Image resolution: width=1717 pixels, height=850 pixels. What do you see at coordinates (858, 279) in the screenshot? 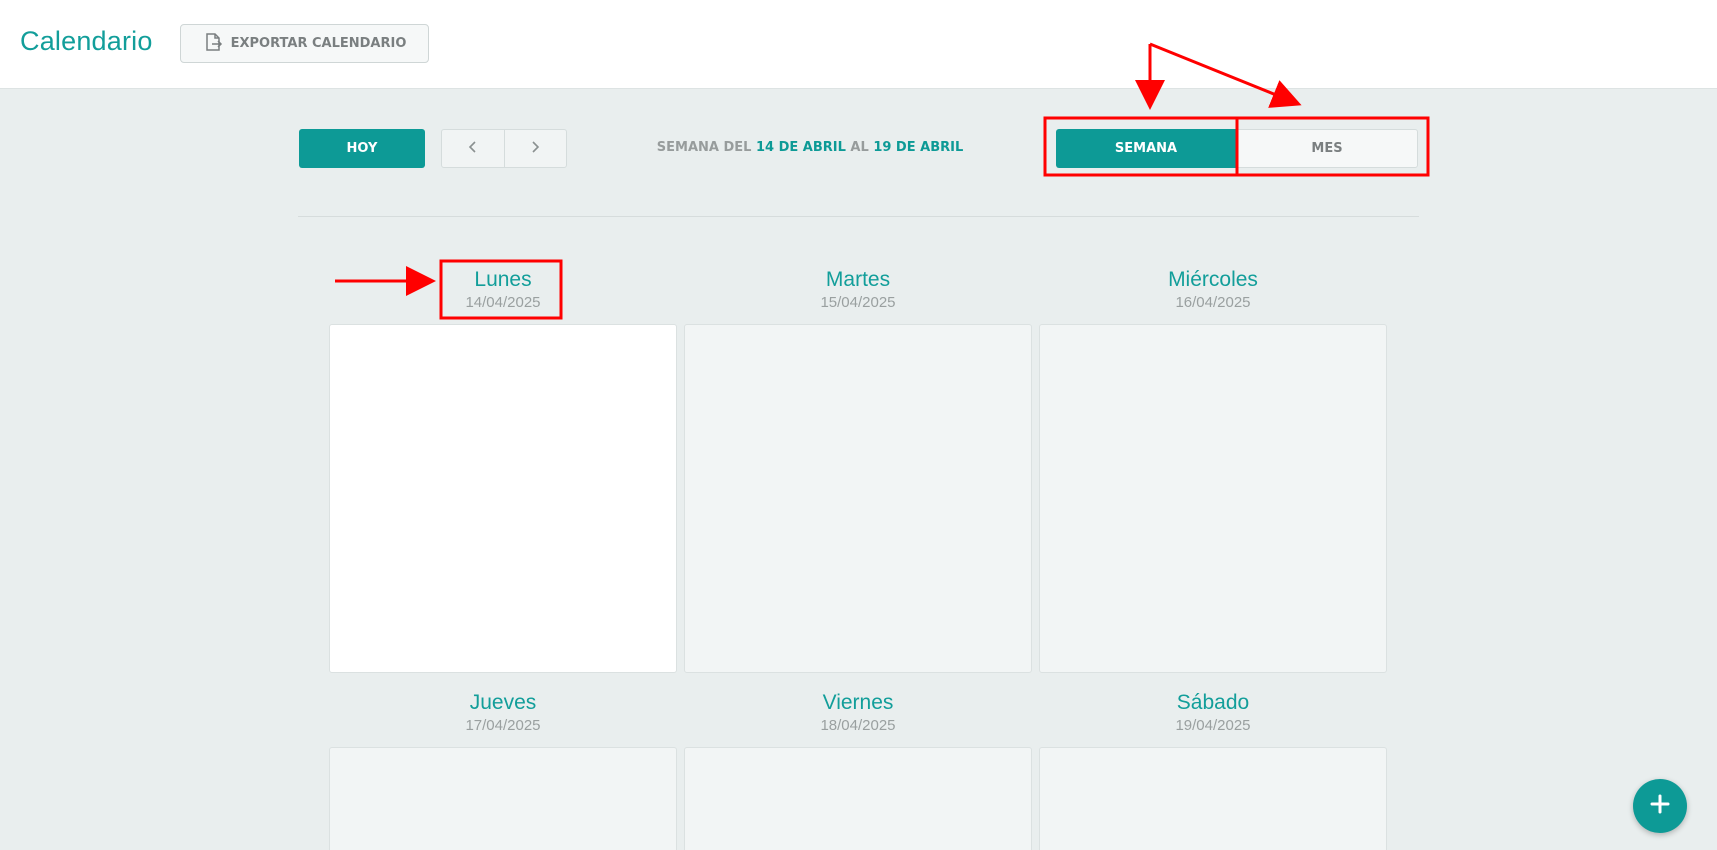
I see `day-name: Martes` at bounding box center [858, 279].